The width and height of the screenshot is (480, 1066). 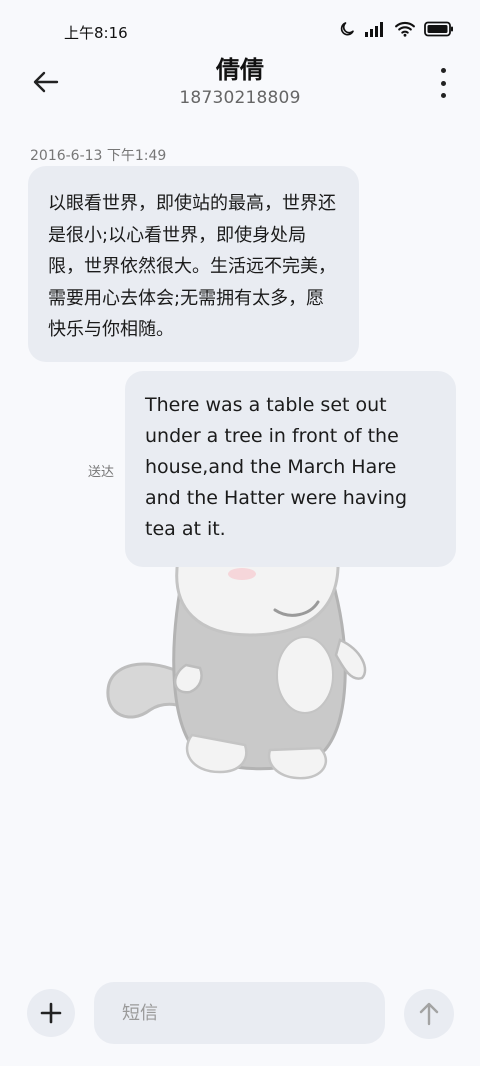 I want to click on plus-icon, so click(x=51, y=1013).